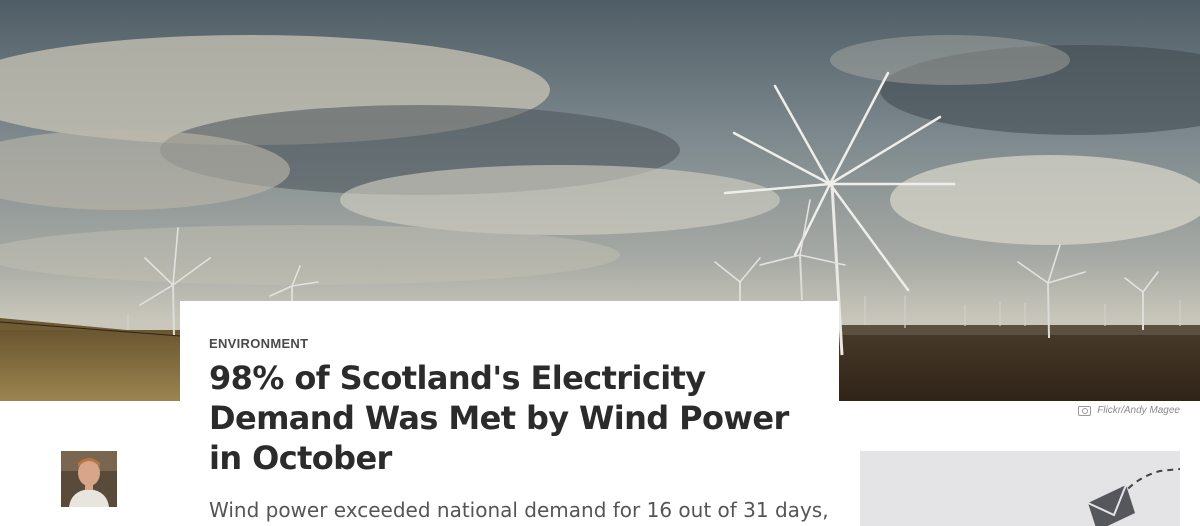 This screenshot has width=1200, height=526. Describe the element at coordinates (89, 479) in the screenshot. I see `author-avatar` at that location.